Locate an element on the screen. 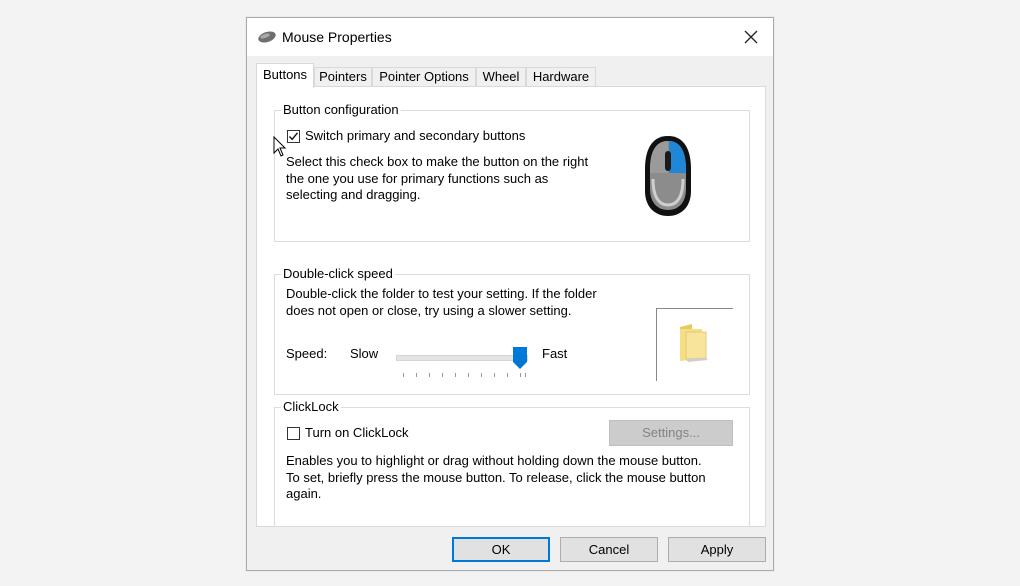 This screenshot has height=586, width=1020. window-title: Mouse Properties is located at coordinates (337, 37).